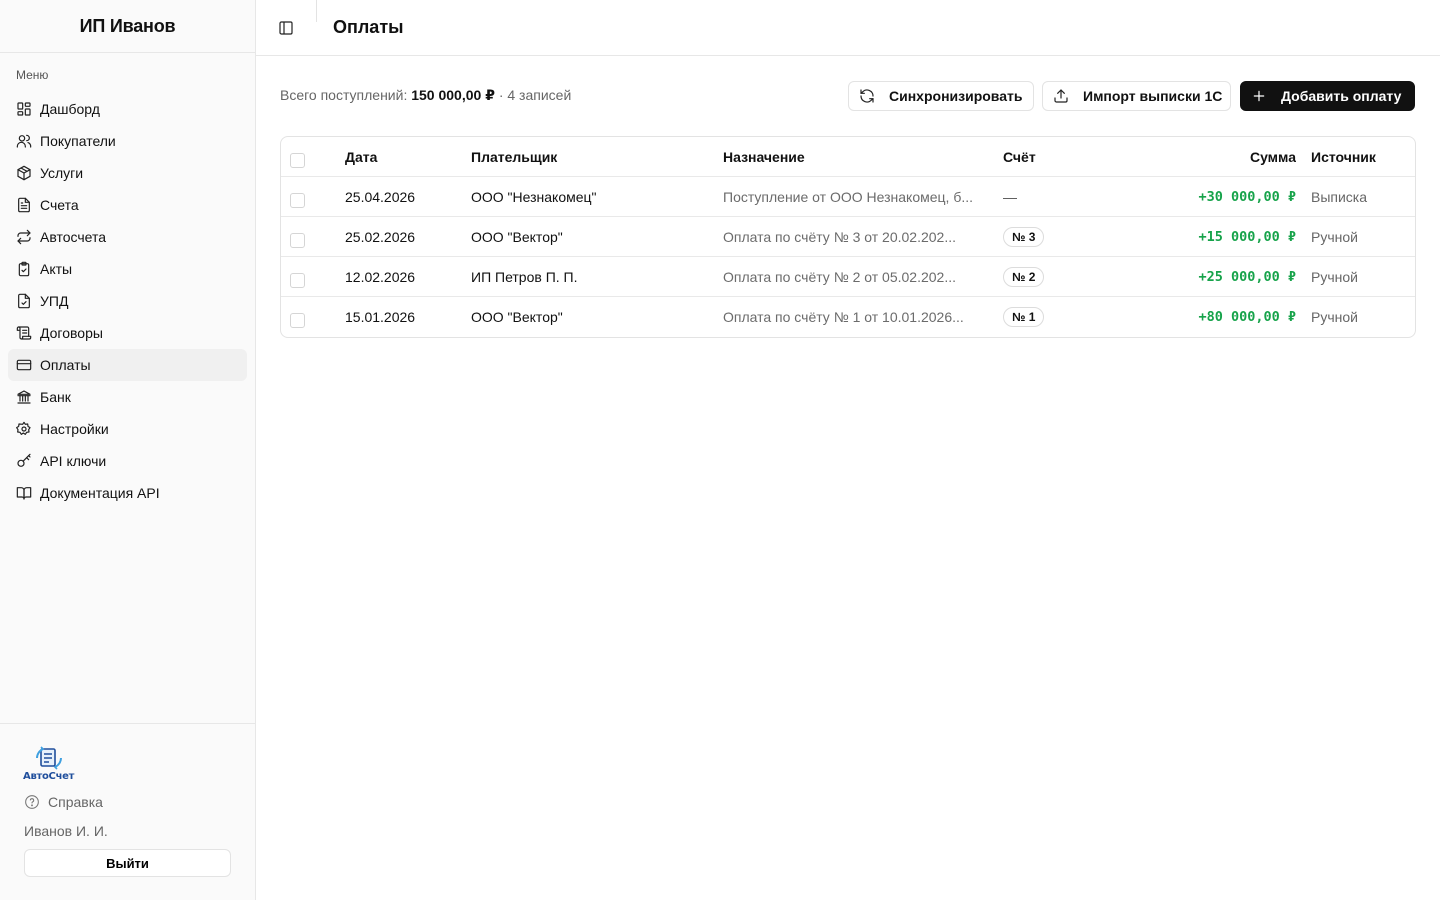 The width and height of the screenshot is (1440, 900). I want to click on sidebar-item-label: API ключи, so click(73, 461).